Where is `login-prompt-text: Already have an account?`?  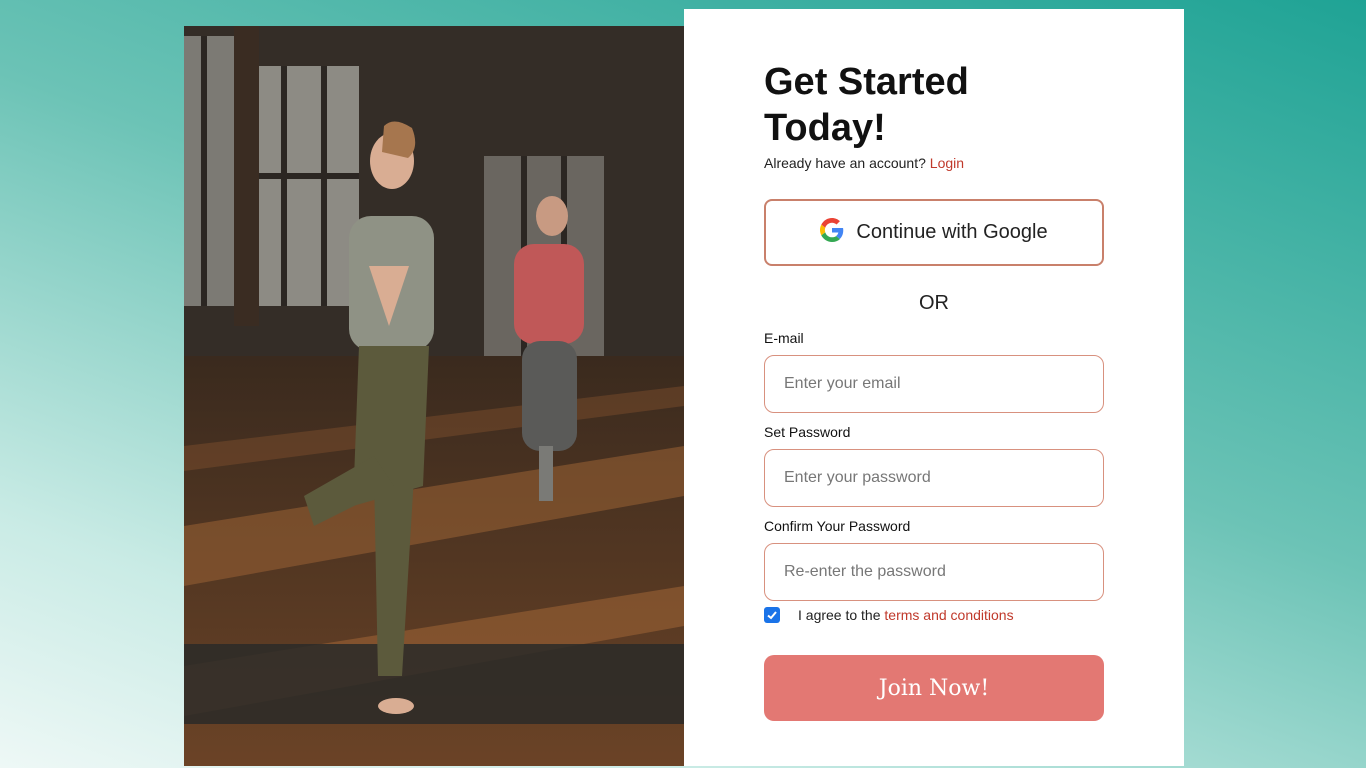 login-prompt-text: Already have an account? is located at coordinates (845, 163).